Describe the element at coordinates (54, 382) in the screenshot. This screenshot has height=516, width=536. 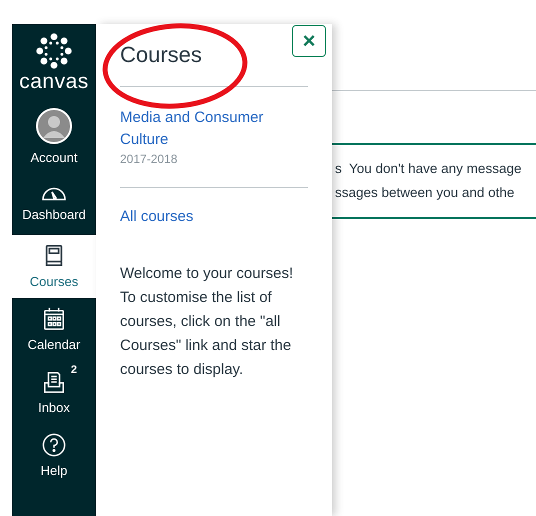
I see `inbox-icon` at that location.